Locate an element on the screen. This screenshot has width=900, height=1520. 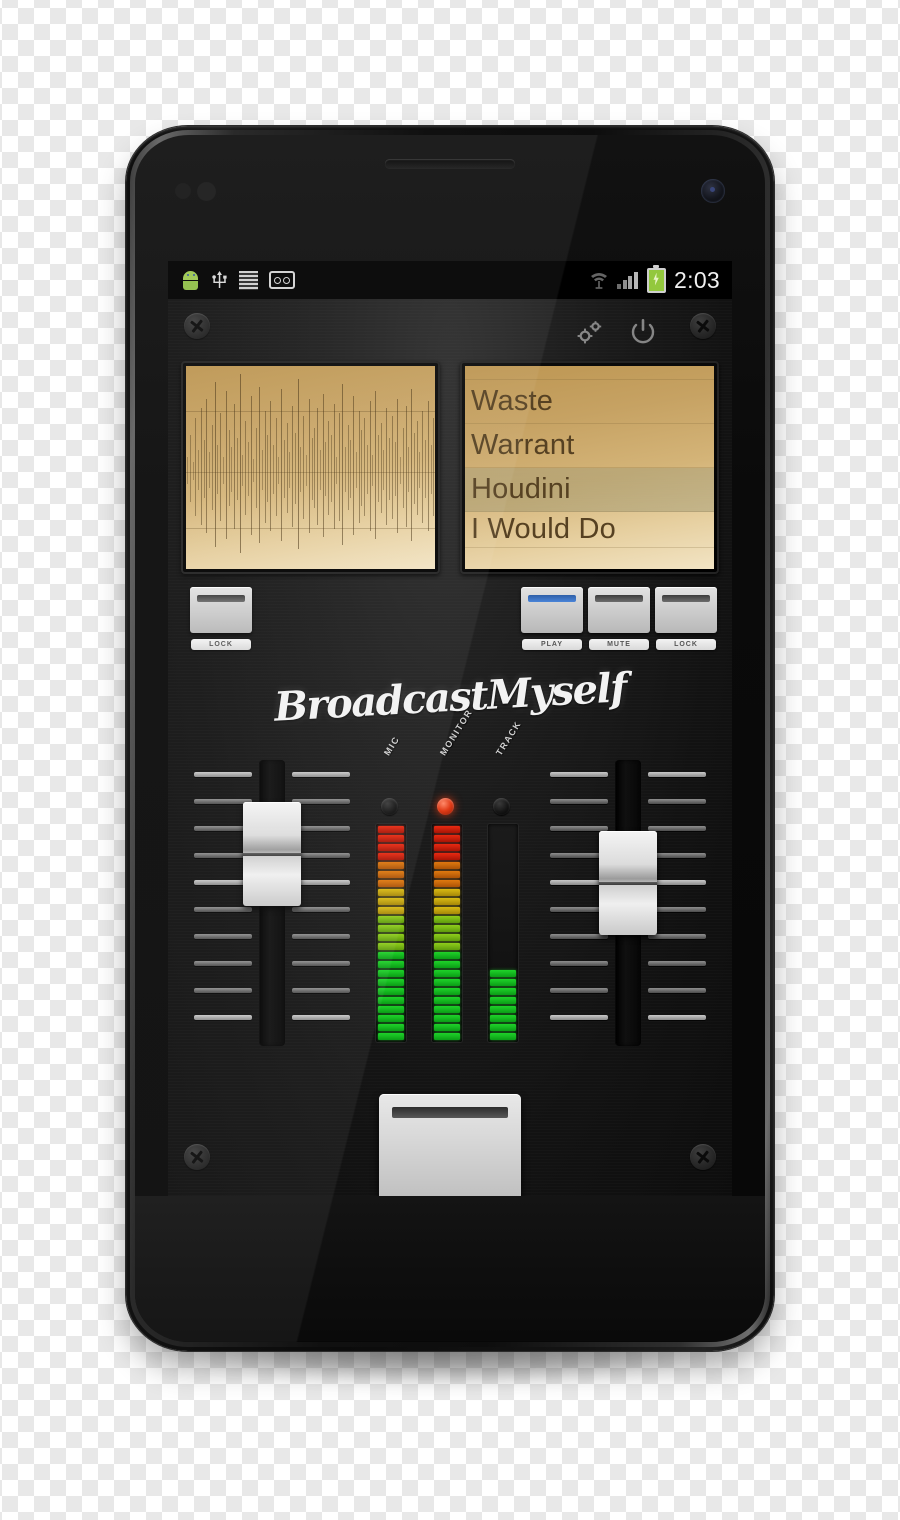
left-channel-fader is located at coordinates (272, 904).